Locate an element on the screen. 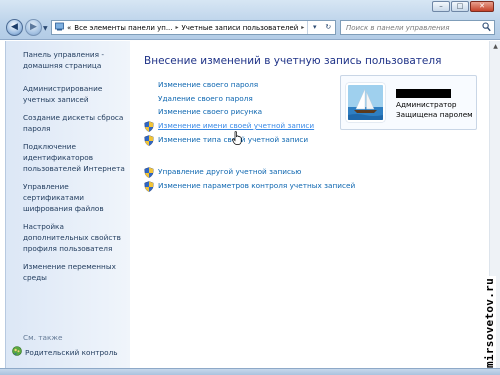 This screenshot has width=500, height=375. task-remove-password: Удаление своего пароля is located at coordinates (205, 98).